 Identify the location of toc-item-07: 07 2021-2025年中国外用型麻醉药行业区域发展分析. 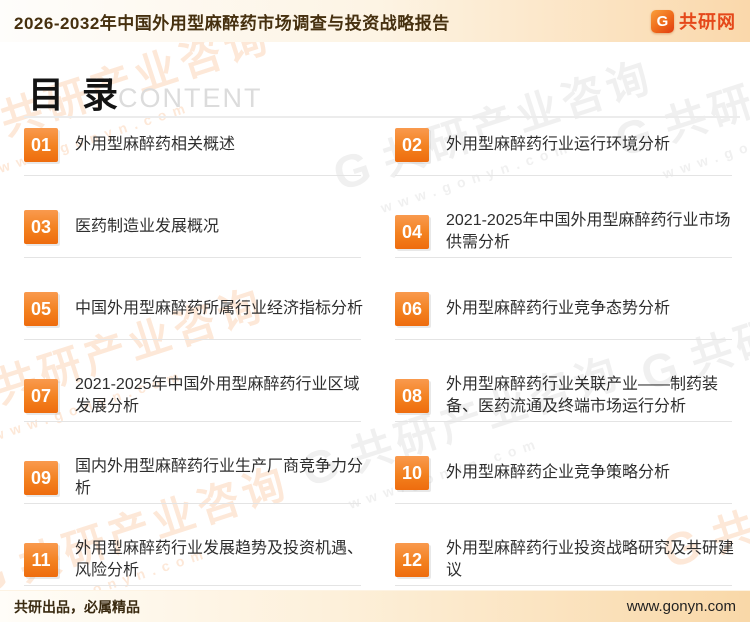
(193, 412).